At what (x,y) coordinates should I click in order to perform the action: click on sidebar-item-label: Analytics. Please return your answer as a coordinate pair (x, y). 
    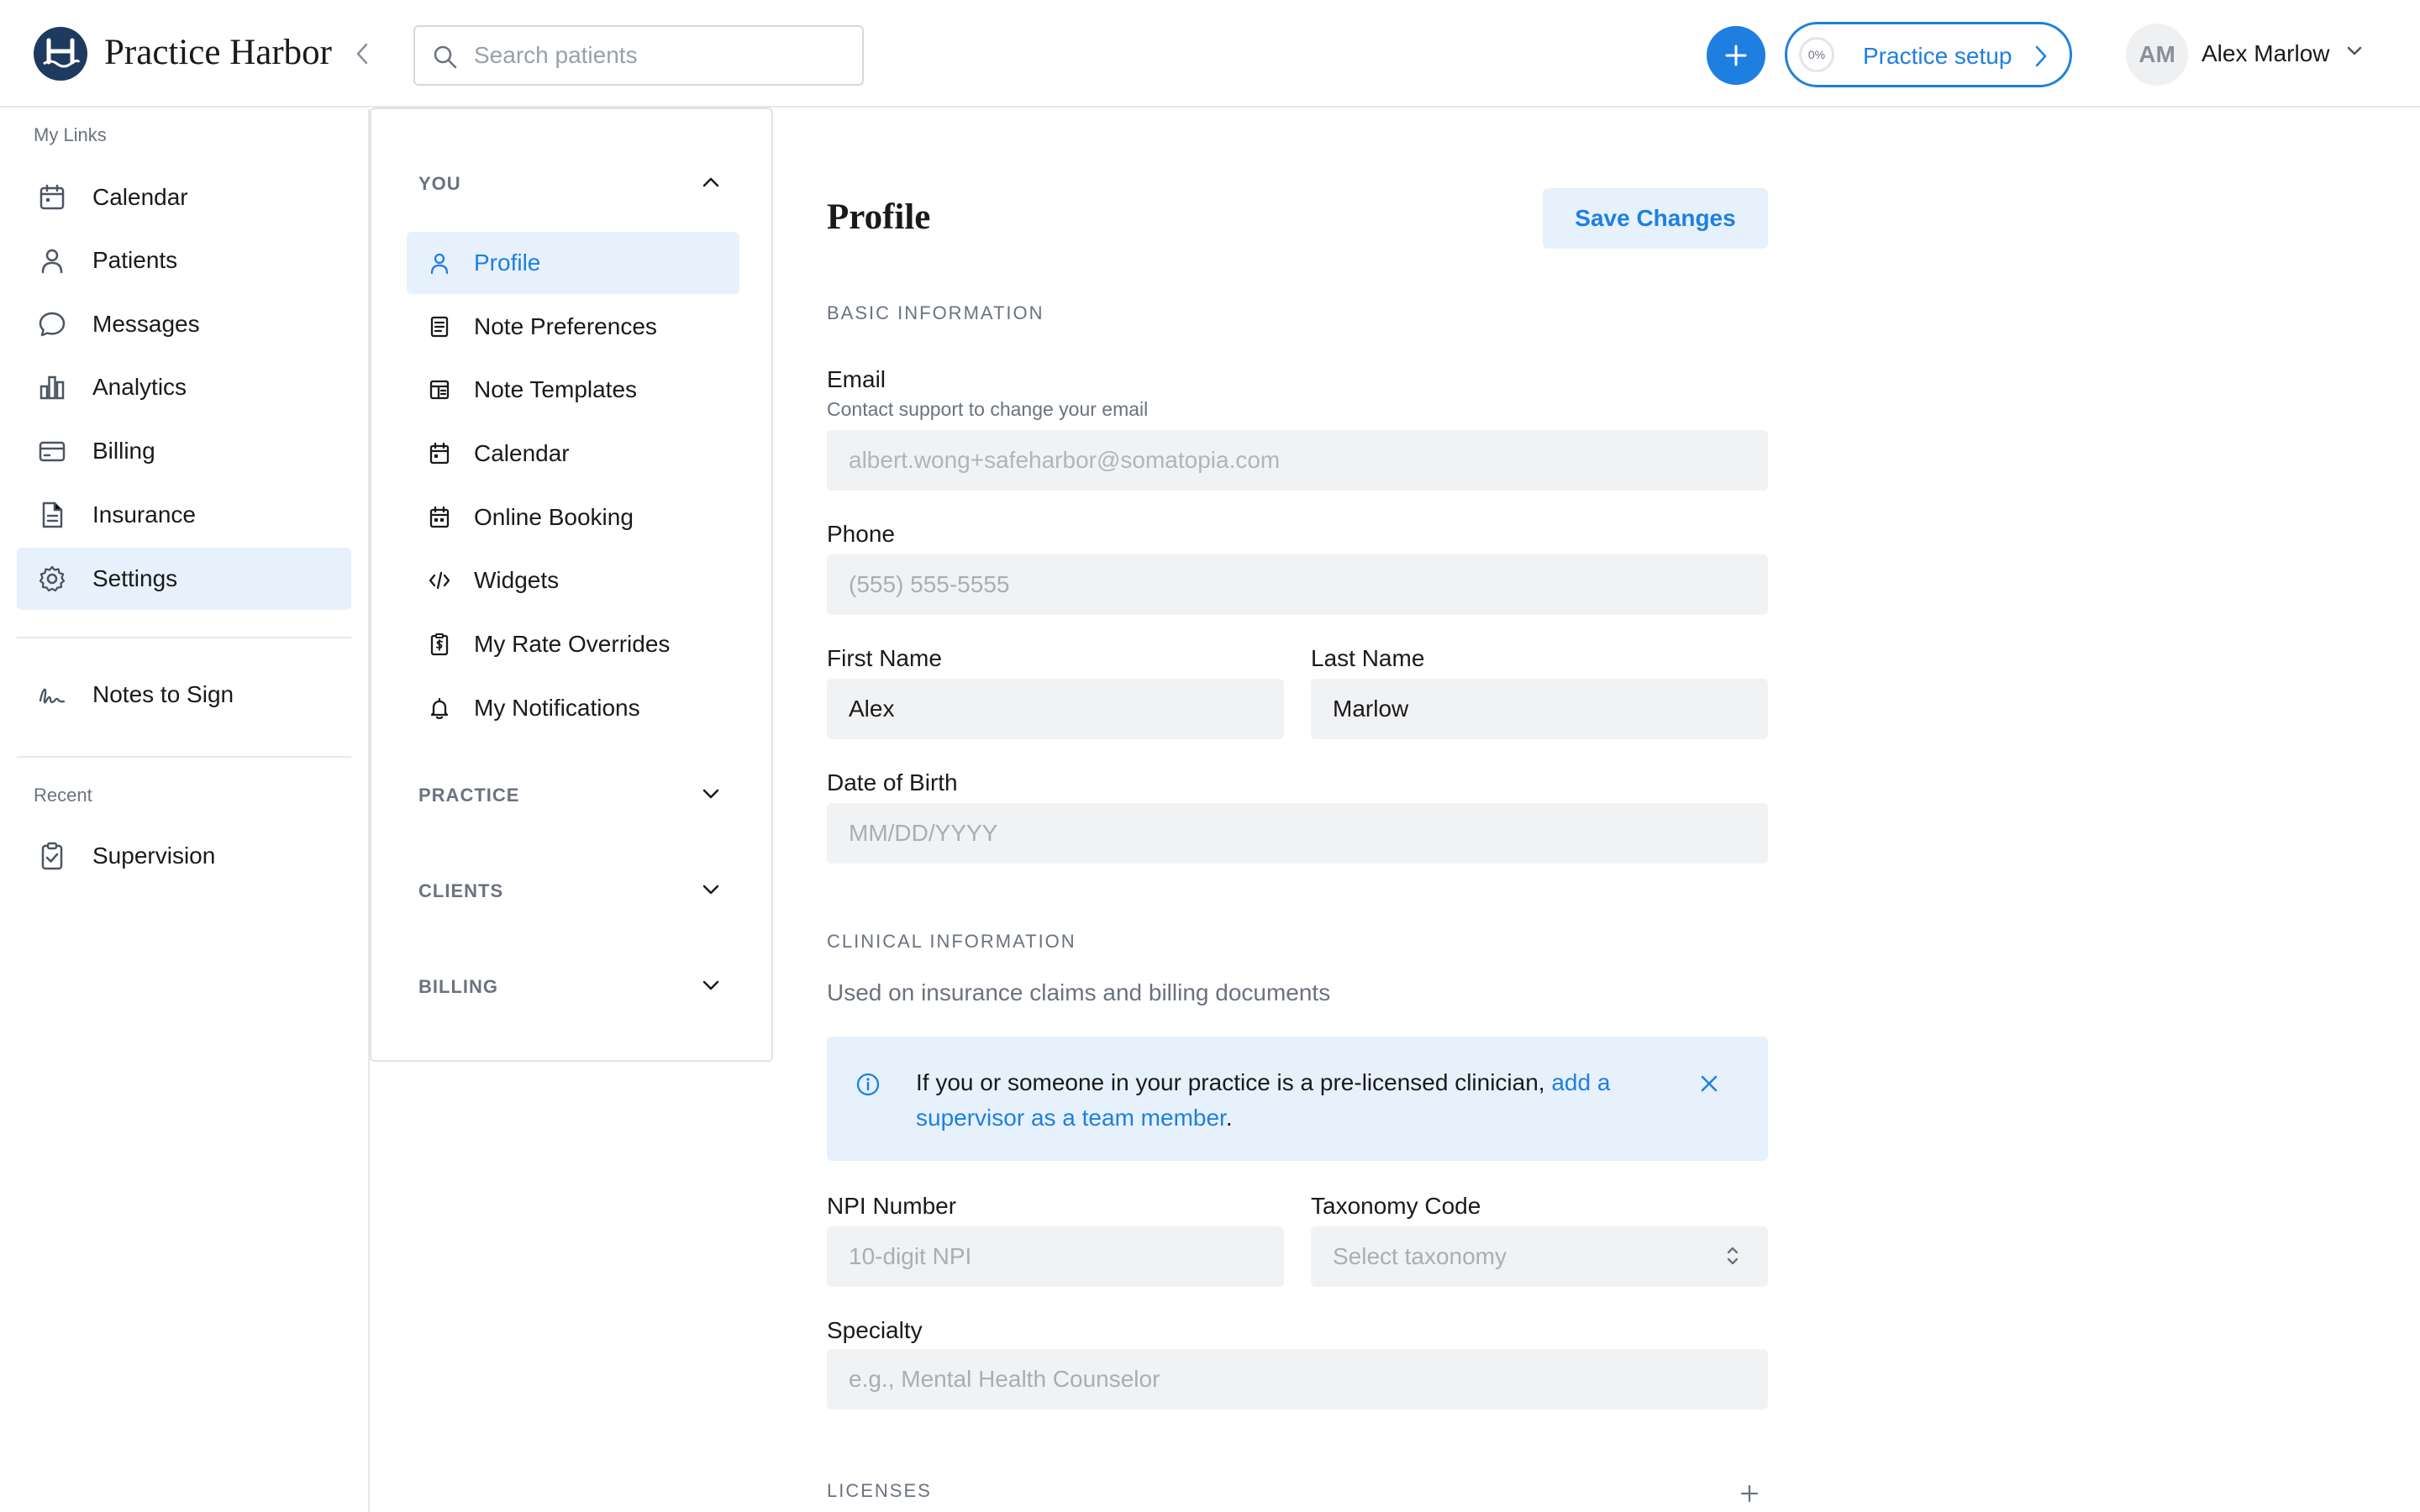
    Looking at the image, I should click on (139, 387).